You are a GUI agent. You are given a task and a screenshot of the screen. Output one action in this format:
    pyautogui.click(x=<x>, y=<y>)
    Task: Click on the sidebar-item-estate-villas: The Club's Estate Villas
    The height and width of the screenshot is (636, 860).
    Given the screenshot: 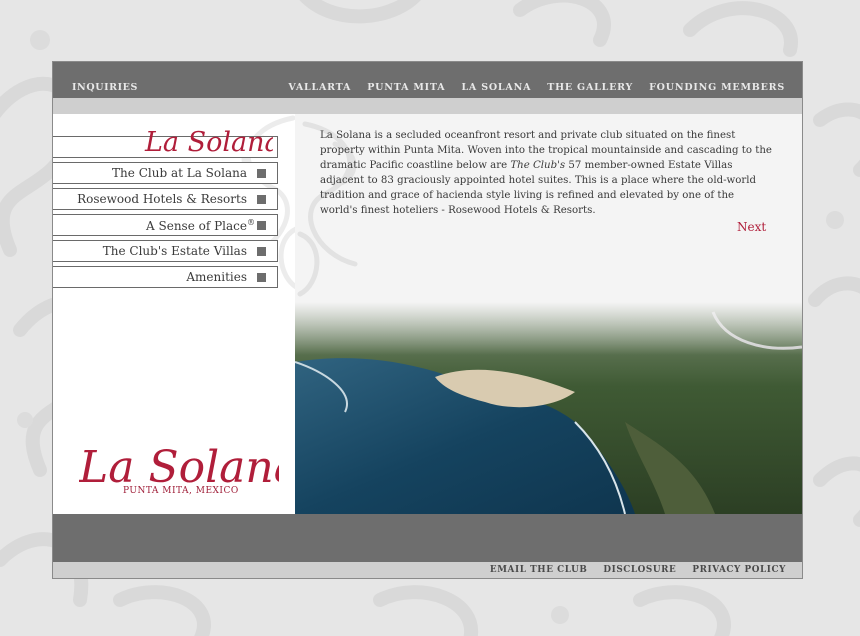 What is the action you would take?
    pyautogui.click(x=165, y=251)
    